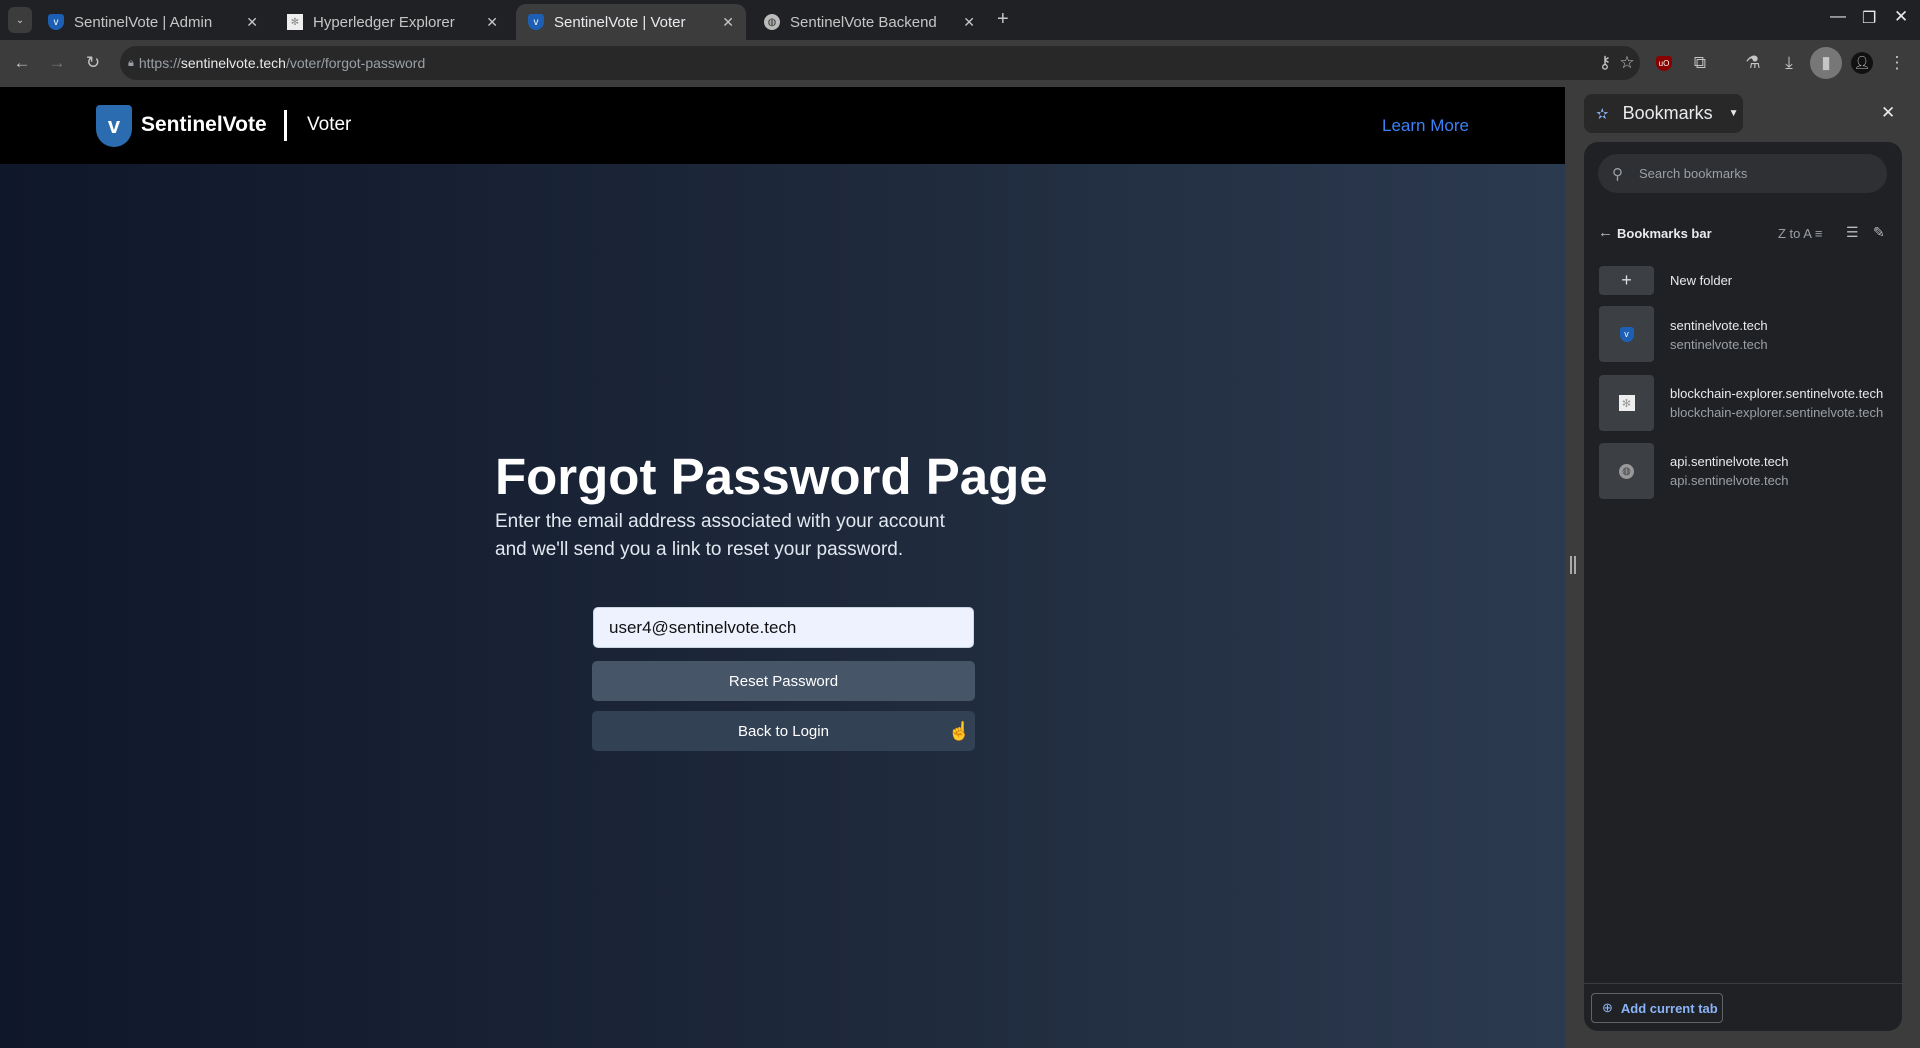 This screenshot has height=1048, width=1920. I want to click on header-divider, so click(285, 125).